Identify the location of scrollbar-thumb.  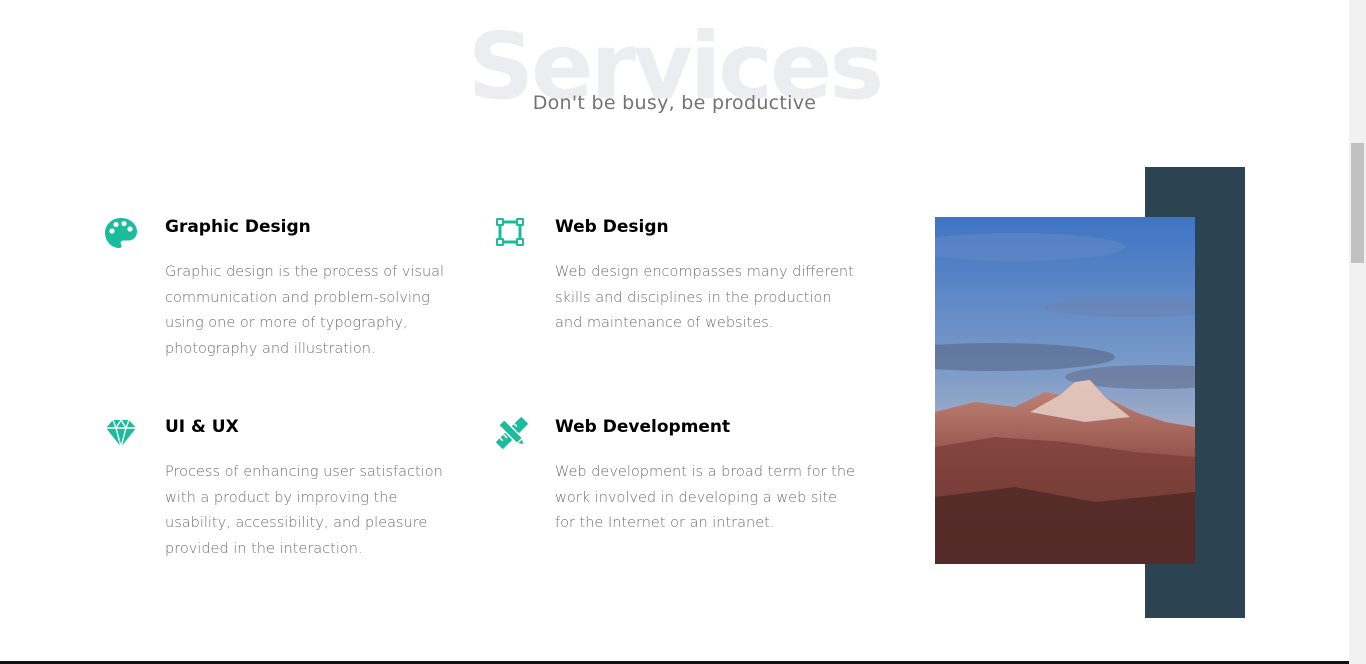
(1357, 203).